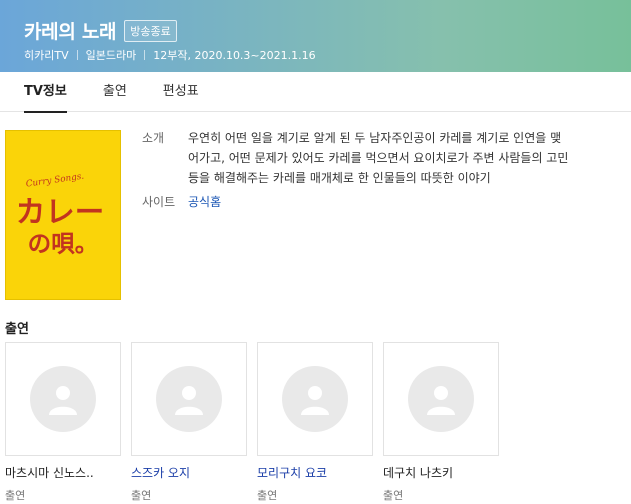 Image resolution: width=631 pixels, height=504 pixels. I want to click on site-row: 사이트 공식홈, so click(382, 202).